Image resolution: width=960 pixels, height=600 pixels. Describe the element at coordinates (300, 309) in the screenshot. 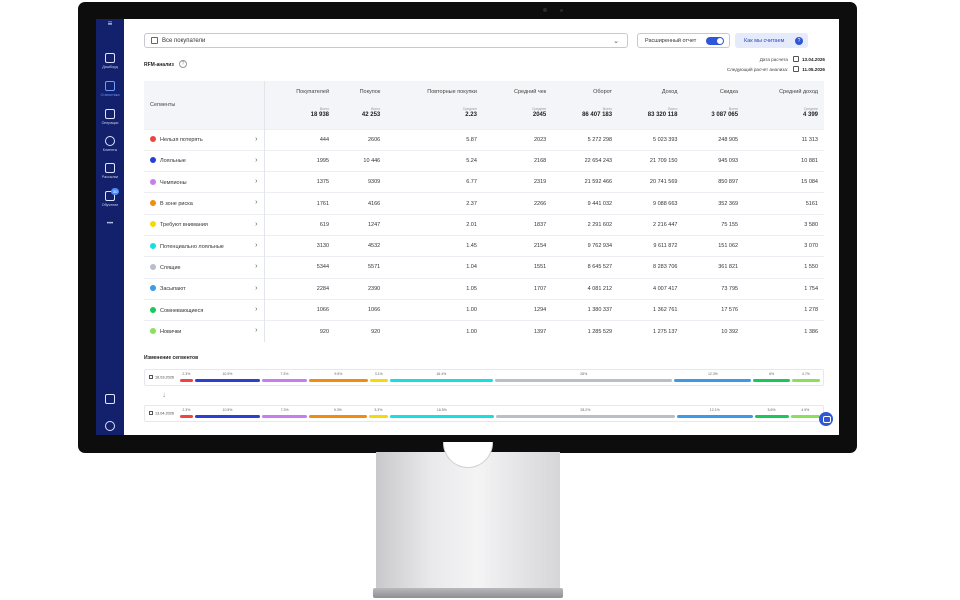

I see `table-cell: 1066` at that location.